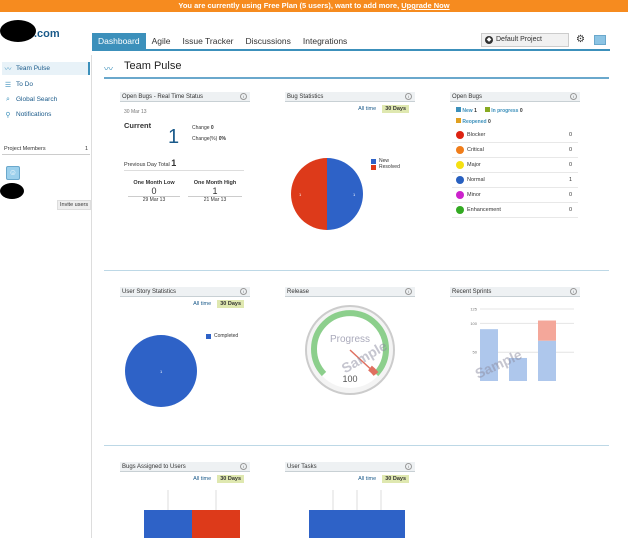 Image resolution: width=628 pixels, height=538 pixels. Describe the element at coordinates (203, 128) in the screenshot. I see `change-row: Change 0` at that location.